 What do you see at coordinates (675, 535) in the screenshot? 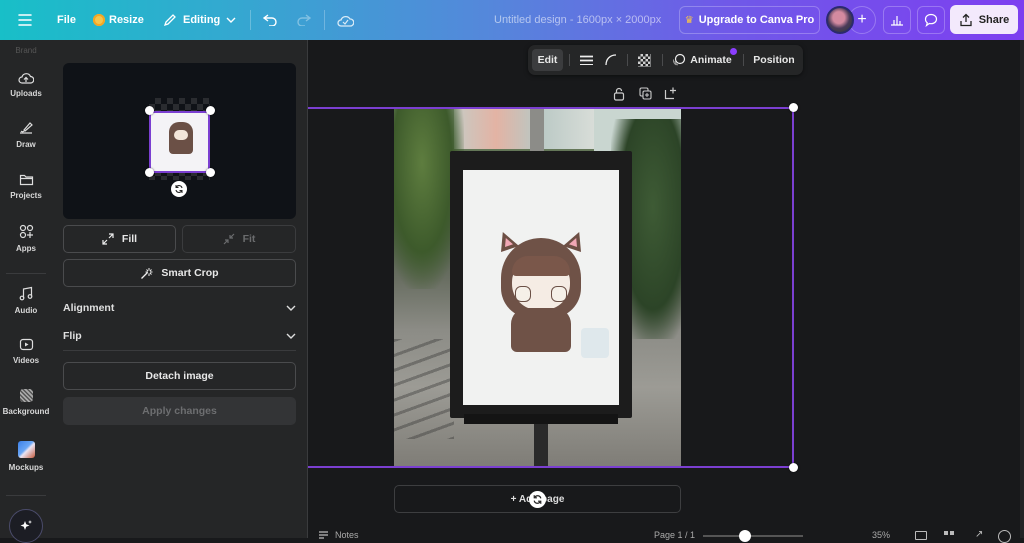
I see `page-indicator: Page 1 / 1` at bounding box center [675, 535].